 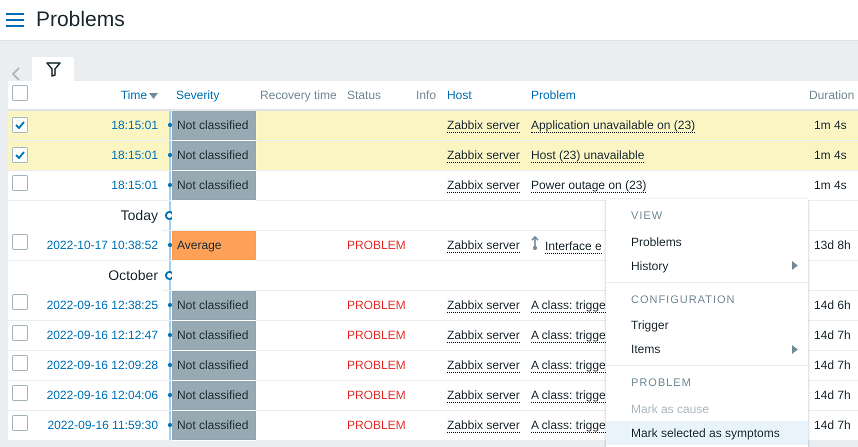 What do you see at coordinates (214, 245) in the screenshot?
I see `severity-cell: Average` at bounding box center [214, 245].